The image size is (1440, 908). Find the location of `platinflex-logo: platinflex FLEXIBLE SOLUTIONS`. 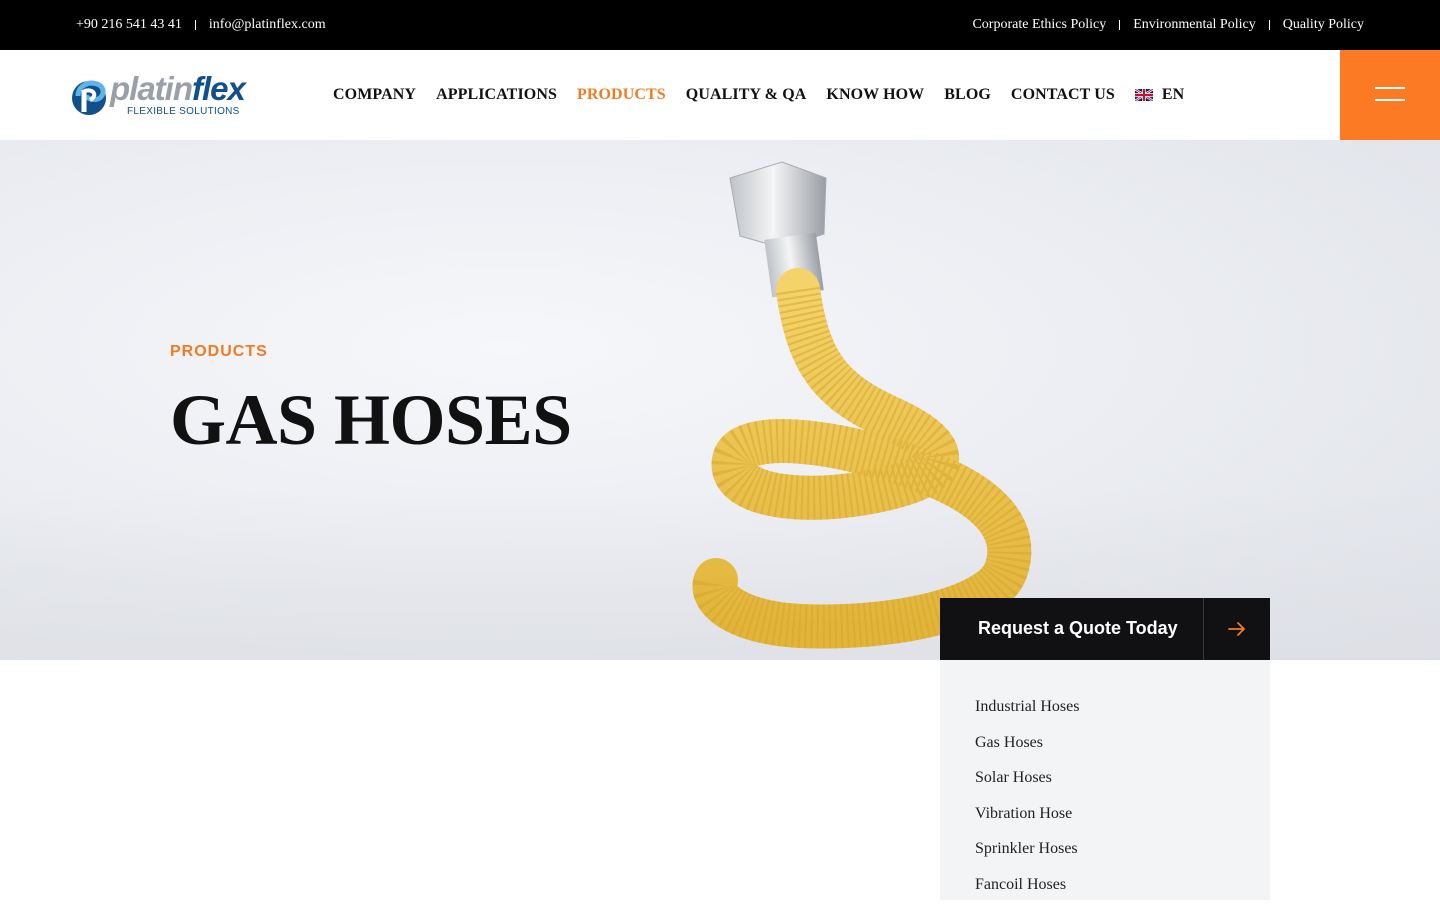

platinflex-logo: platinflex FLEXIBLE SOLUTIONS is located at coordinates (158, 96).